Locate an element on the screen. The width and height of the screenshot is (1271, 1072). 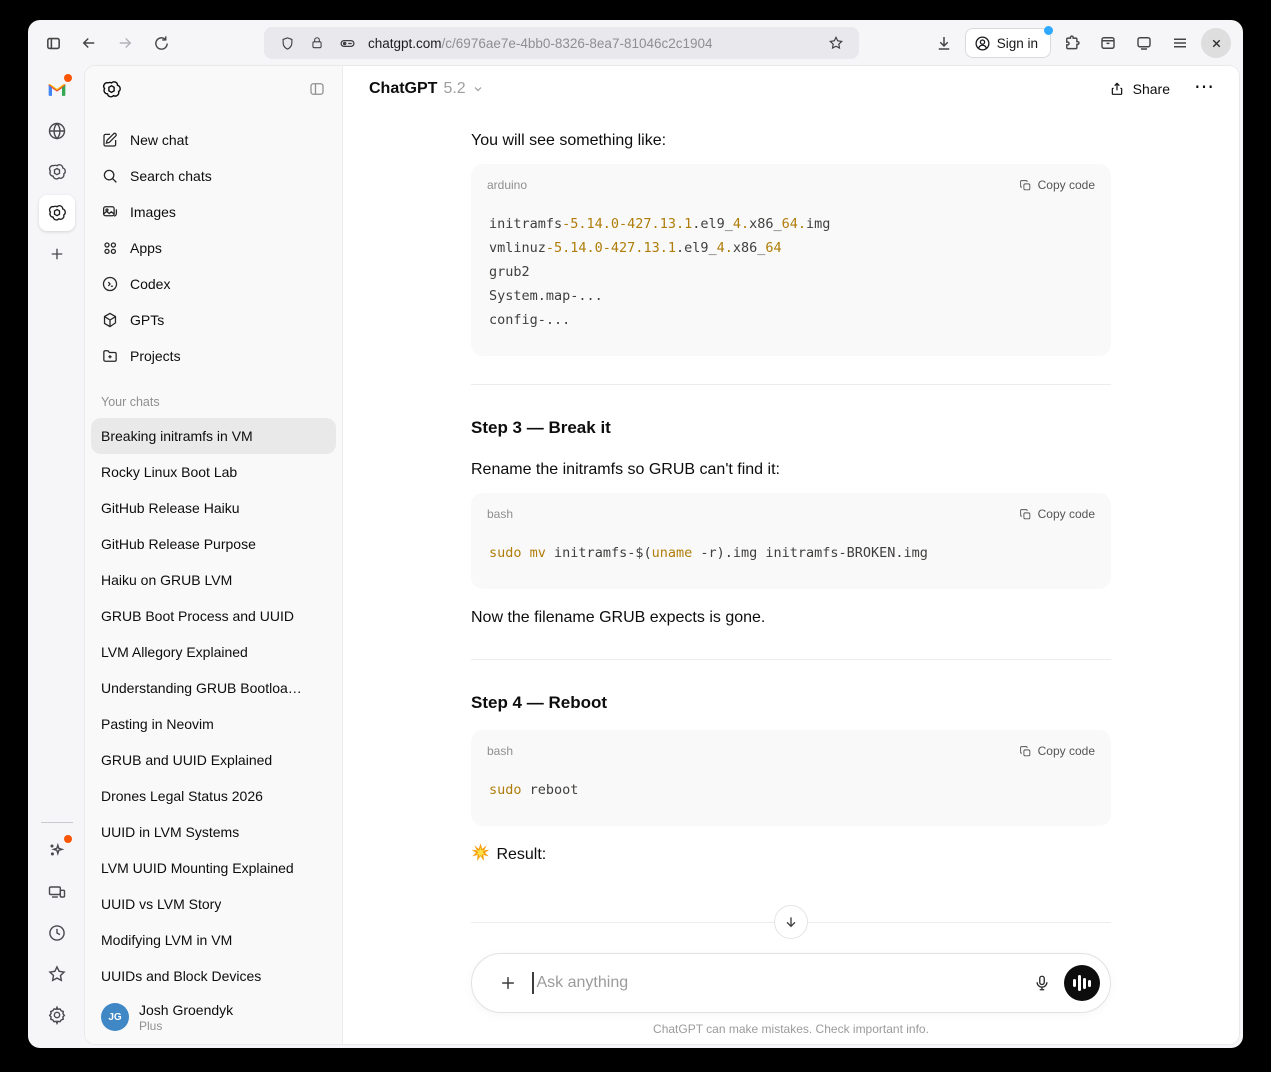
chat-item: GRUB Boot Process and UUID is located at coordinates (213, 616).